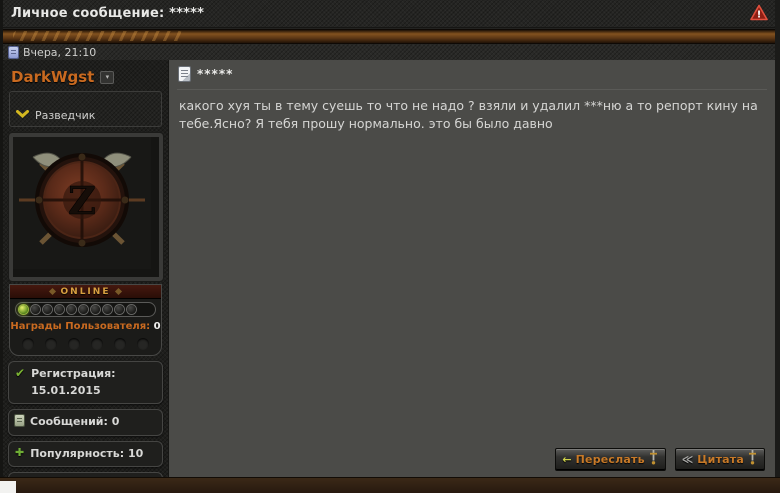  I want to click on quote-chevron-icon: ≪, so click(687, 459).